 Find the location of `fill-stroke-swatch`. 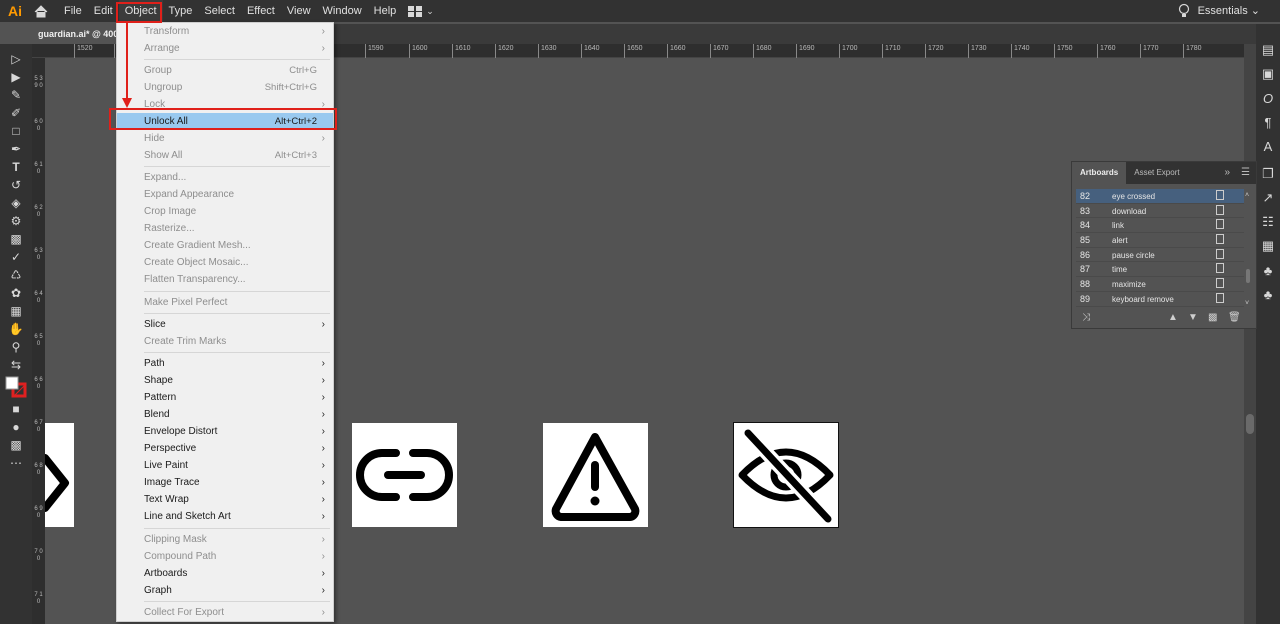

fill-stroke-swatch is located at coordinates (16, 387).